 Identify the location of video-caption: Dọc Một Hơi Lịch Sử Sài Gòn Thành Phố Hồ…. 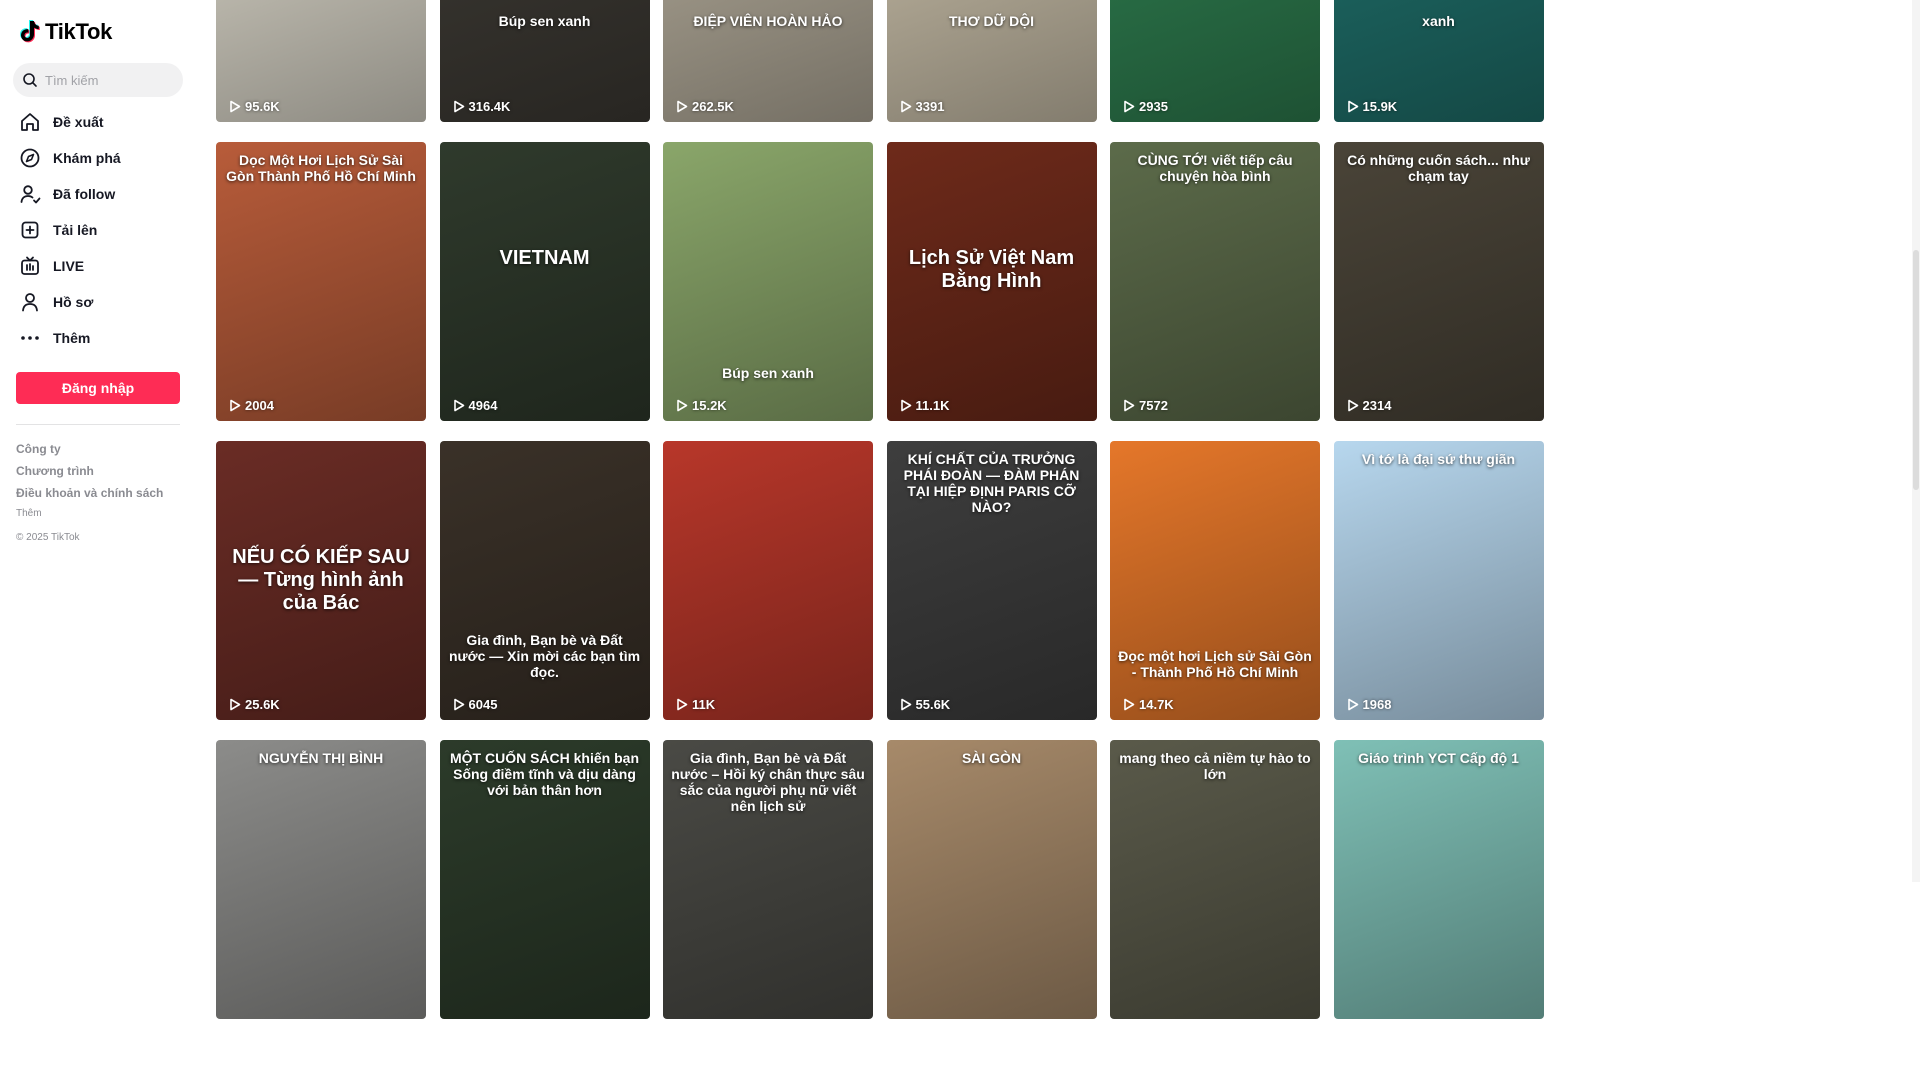
(321, 168).